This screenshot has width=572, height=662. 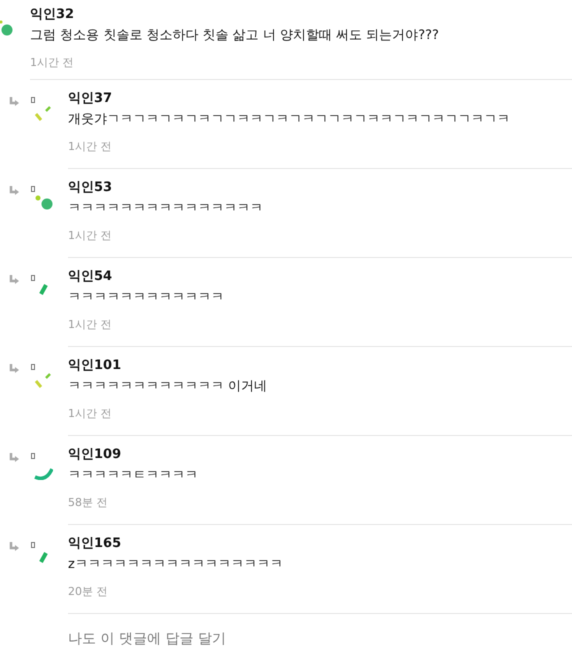 I want to click on reply-text: ㅋㅋㅋㅋㅋㅋㅋㅋㅋㅋㅋㅋ 이거네, so click(x=168, y=387).